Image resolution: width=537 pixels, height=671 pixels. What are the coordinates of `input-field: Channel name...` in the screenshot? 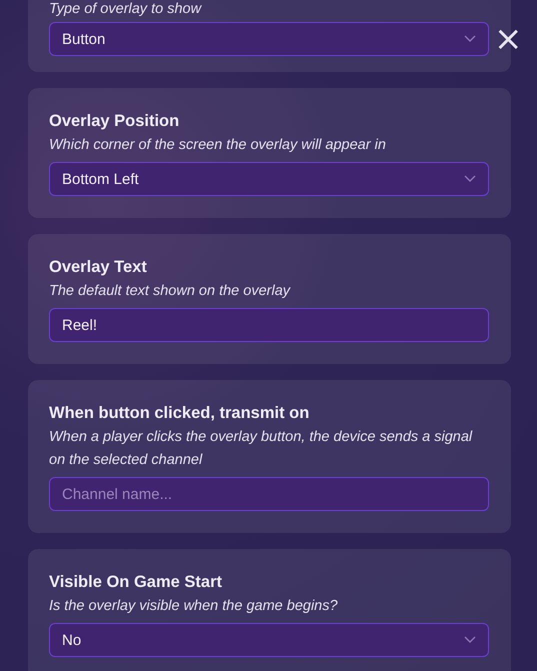 It's located at (269, 494).